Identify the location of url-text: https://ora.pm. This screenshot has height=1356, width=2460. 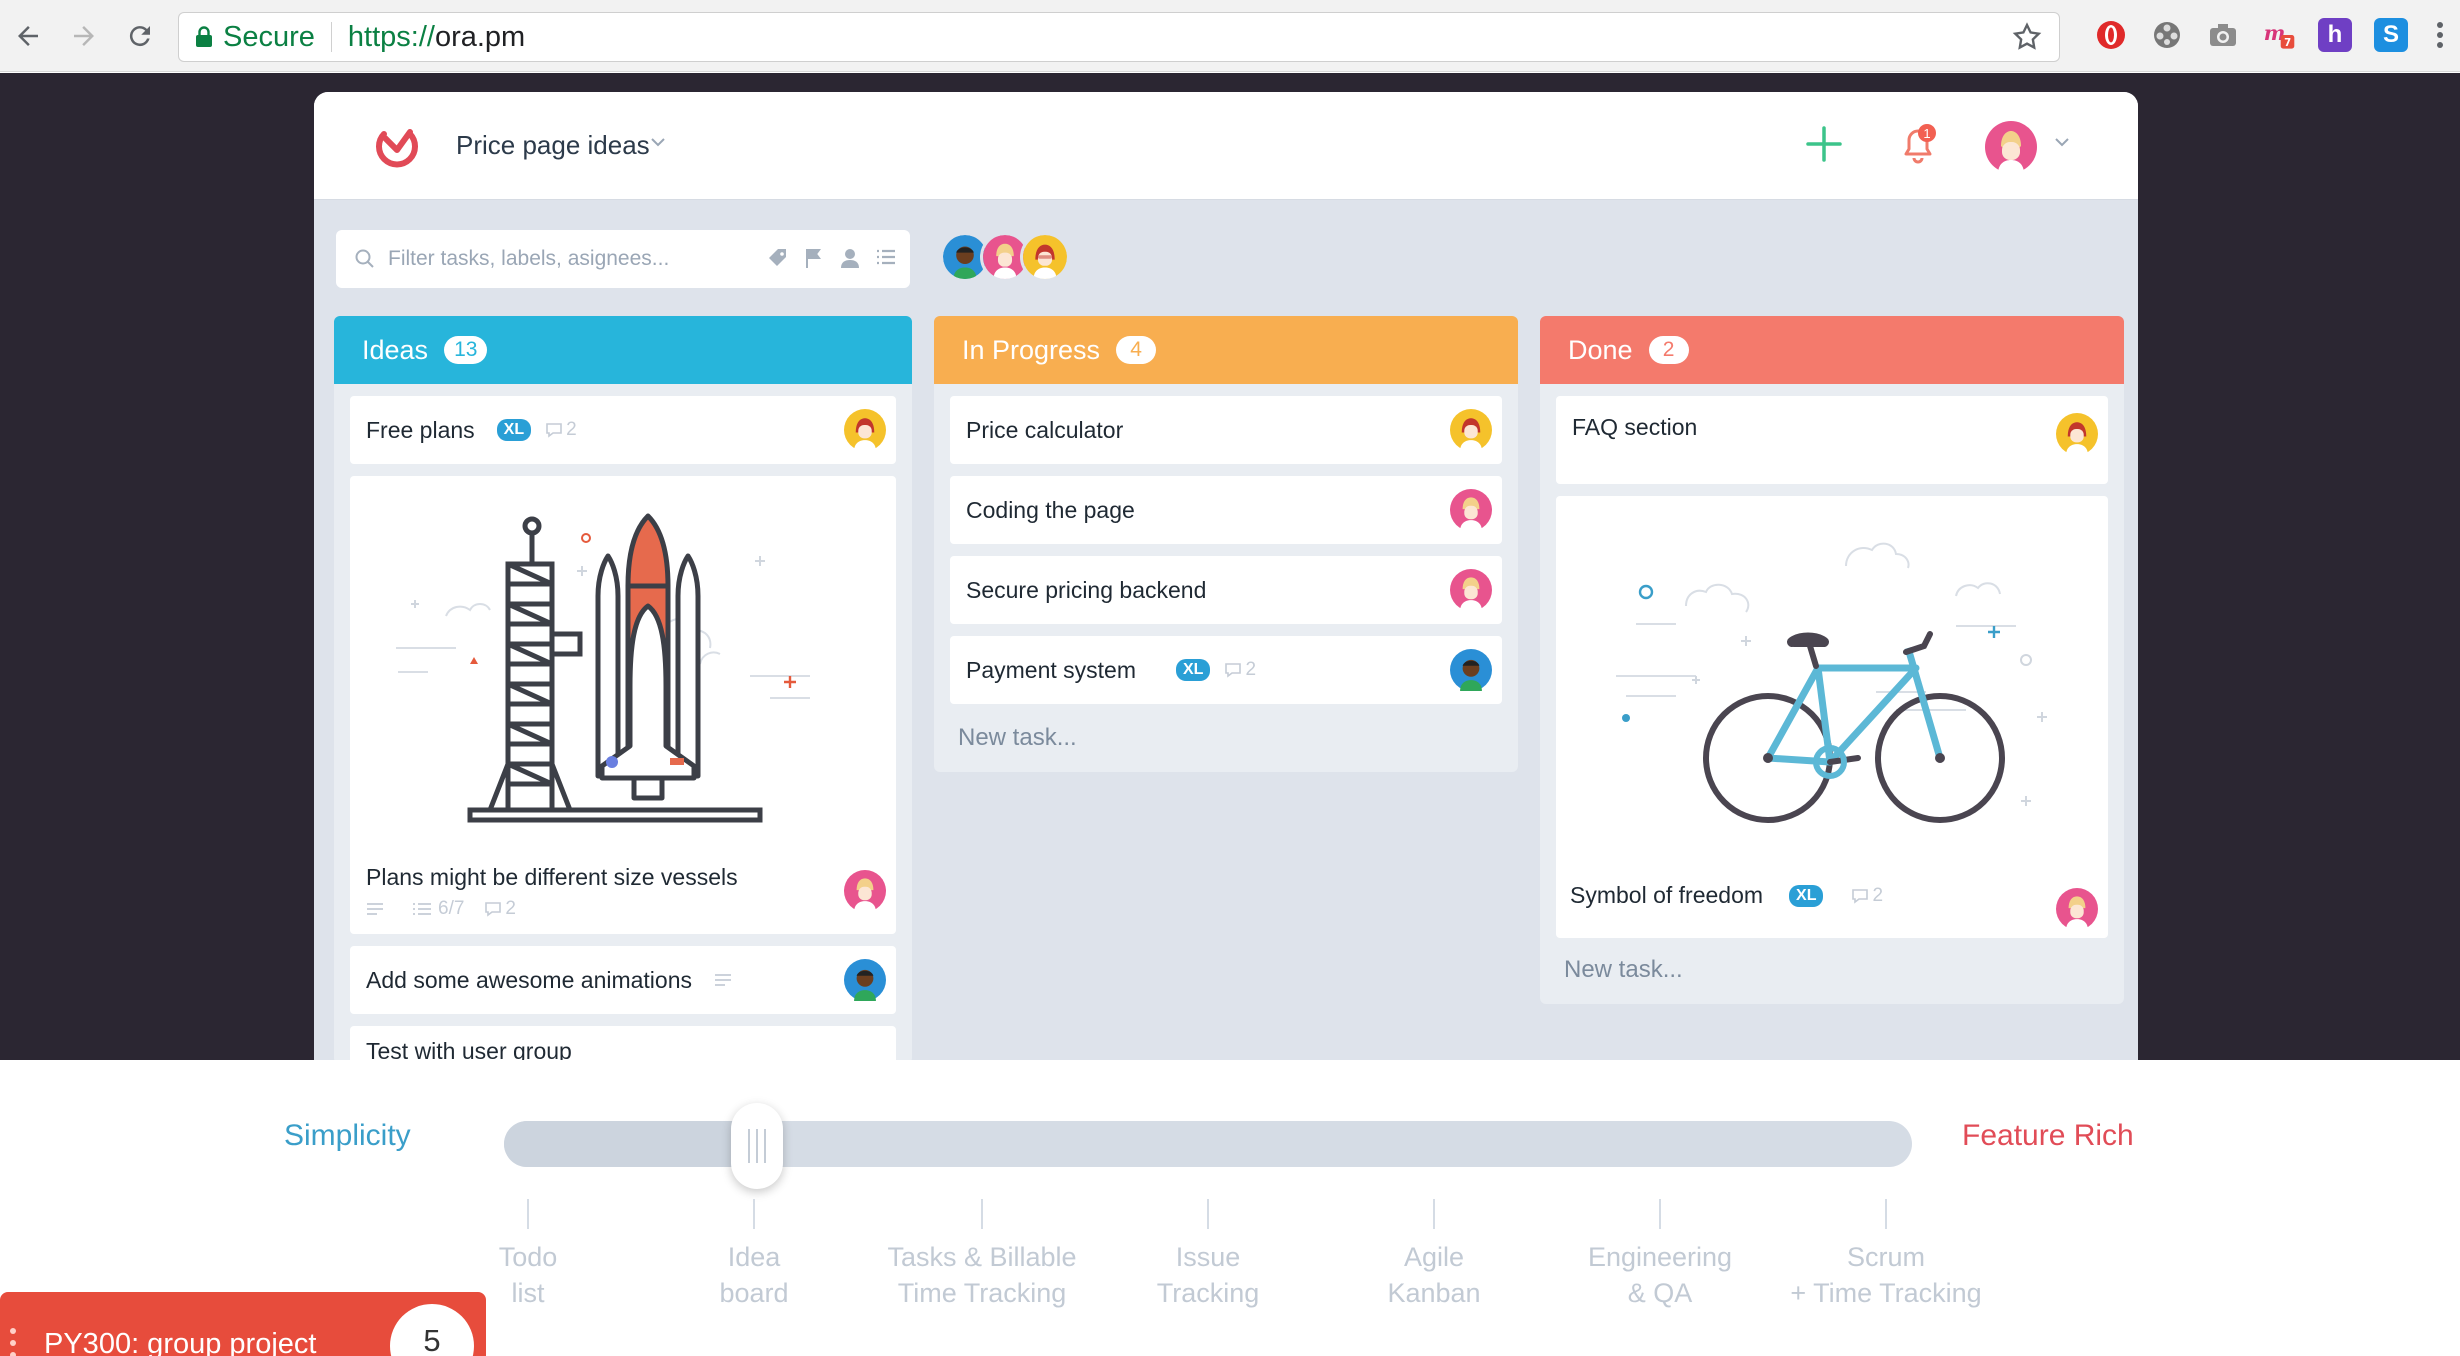
(428, 37).